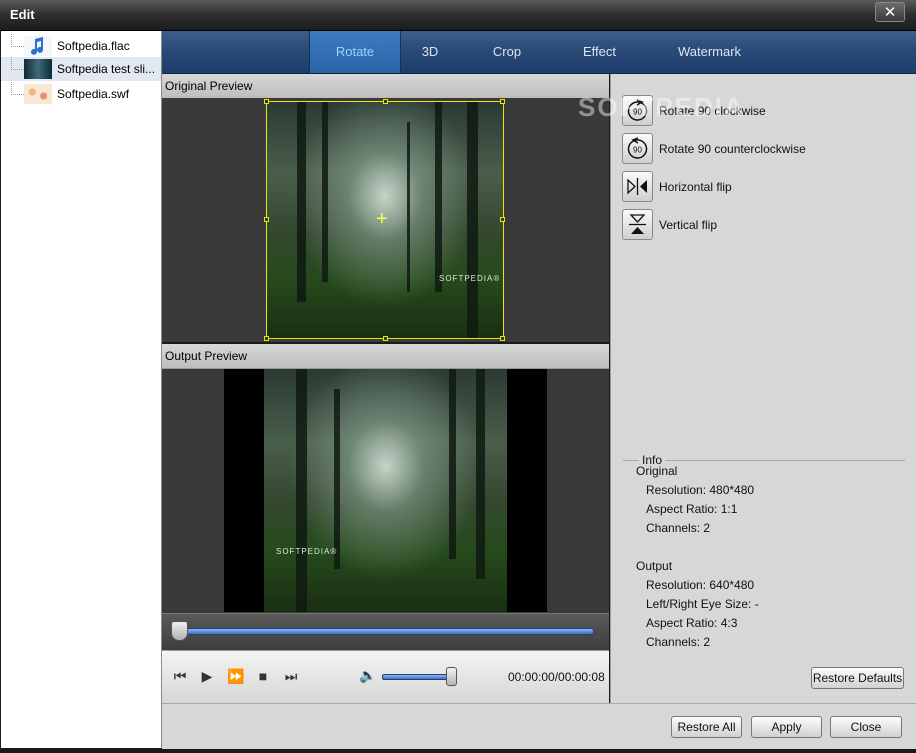  I want to click on file-item-swf: Softpedia.swf, so click(81, 94).